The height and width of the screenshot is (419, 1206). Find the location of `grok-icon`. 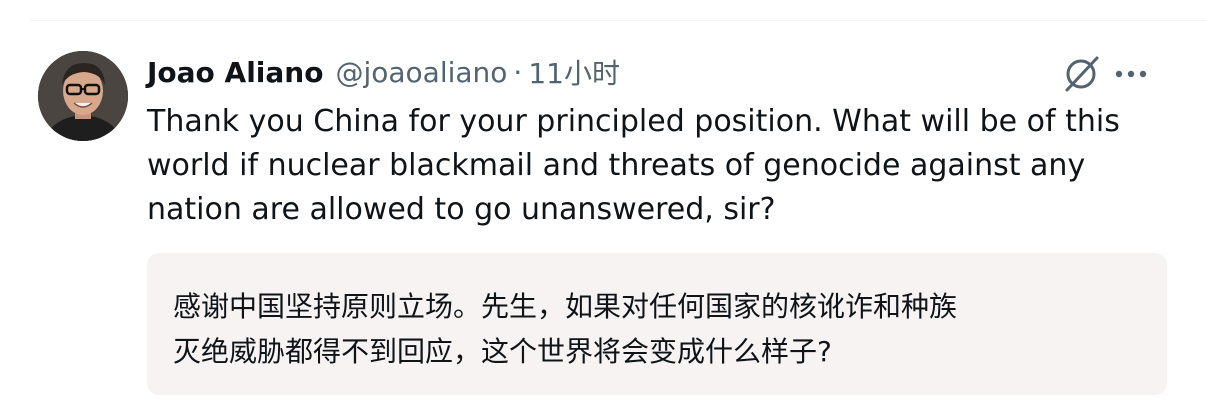

grok-icon is located at coordinates (1081, 74).